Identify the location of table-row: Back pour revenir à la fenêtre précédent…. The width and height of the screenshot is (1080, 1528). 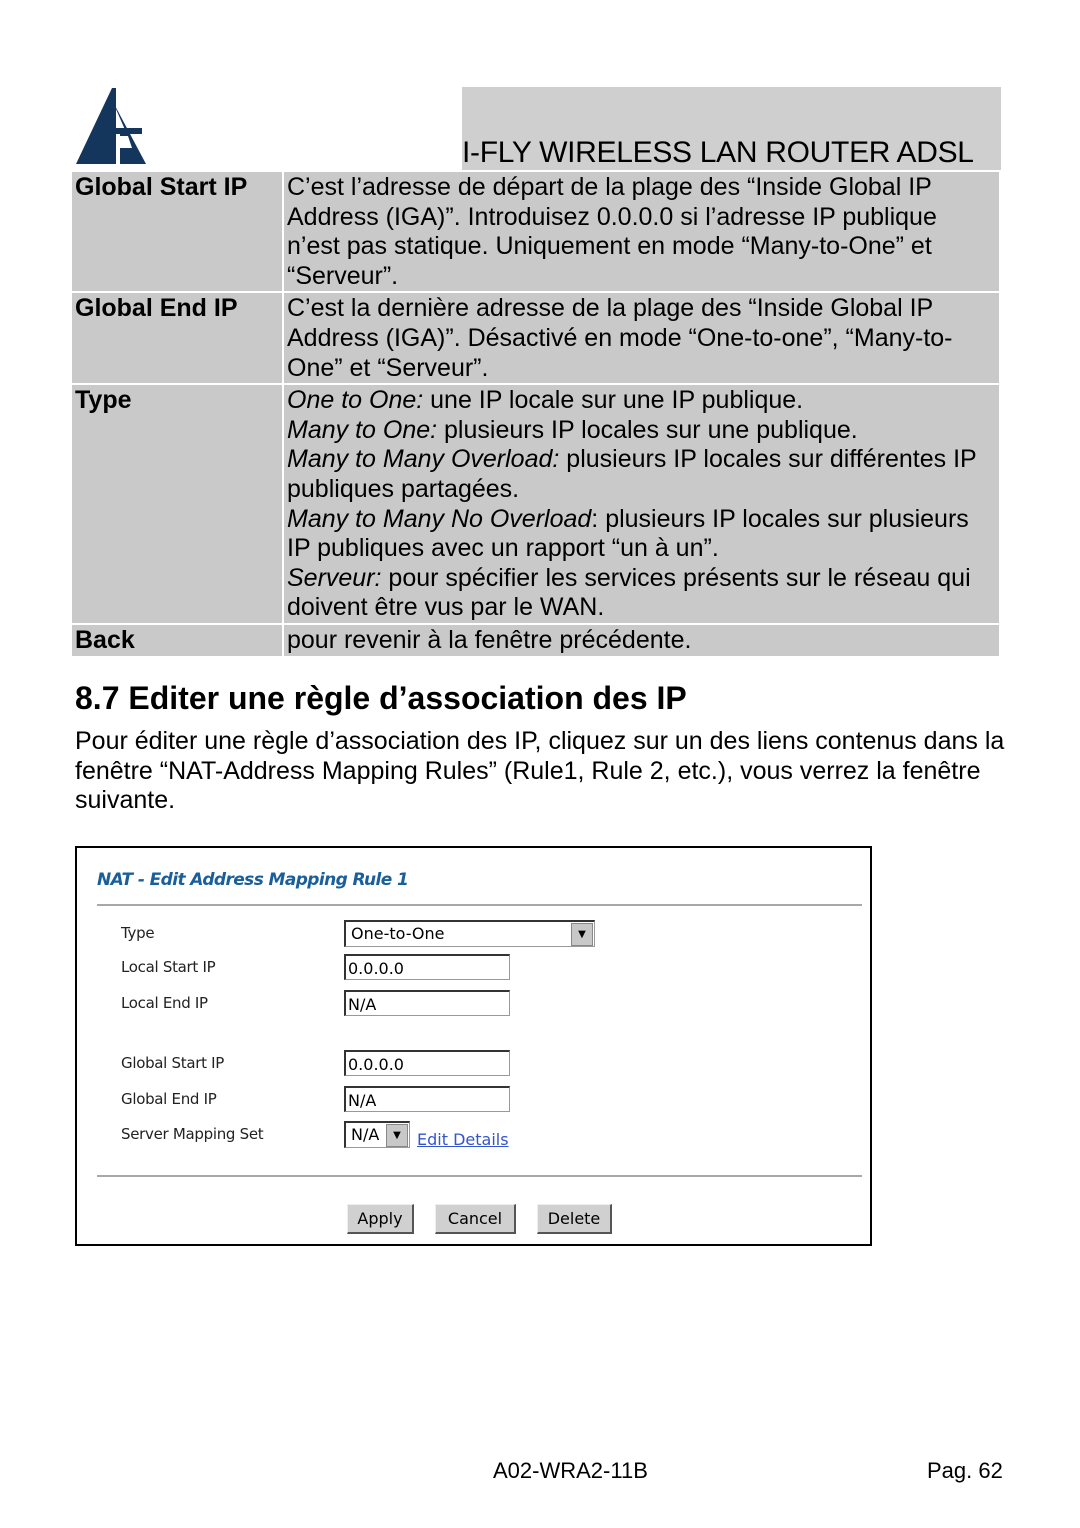
(535, 640).